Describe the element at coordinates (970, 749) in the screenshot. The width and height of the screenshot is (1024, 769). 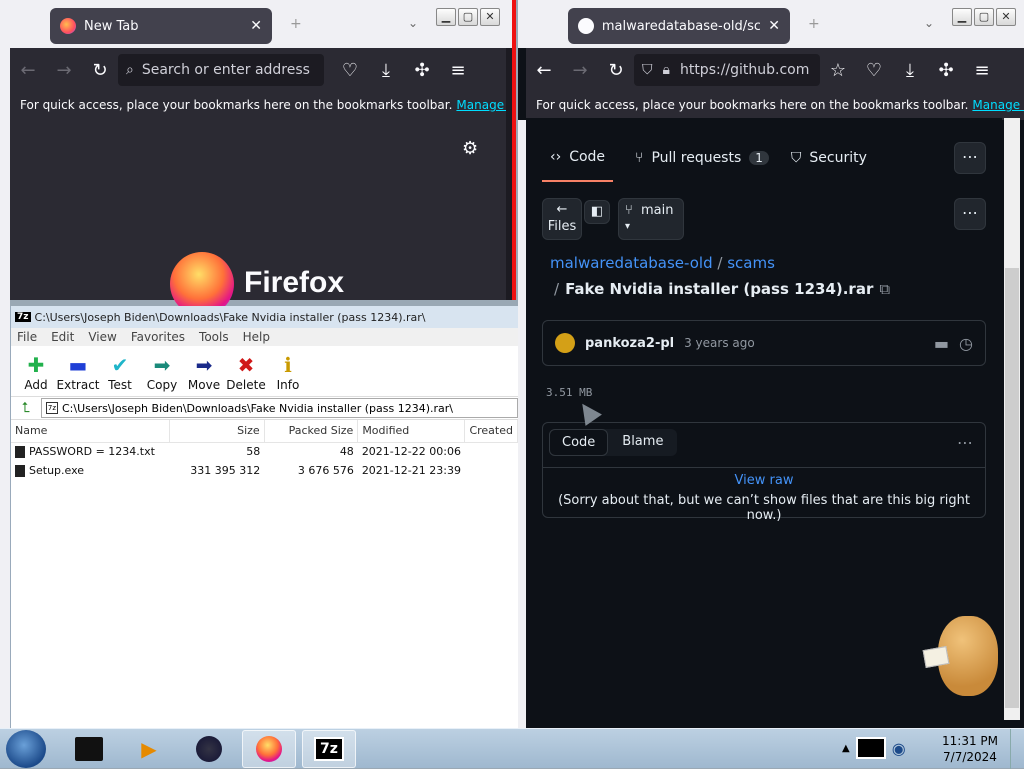
I see `clock: 11:31 PM 7/7/2024` at that location.